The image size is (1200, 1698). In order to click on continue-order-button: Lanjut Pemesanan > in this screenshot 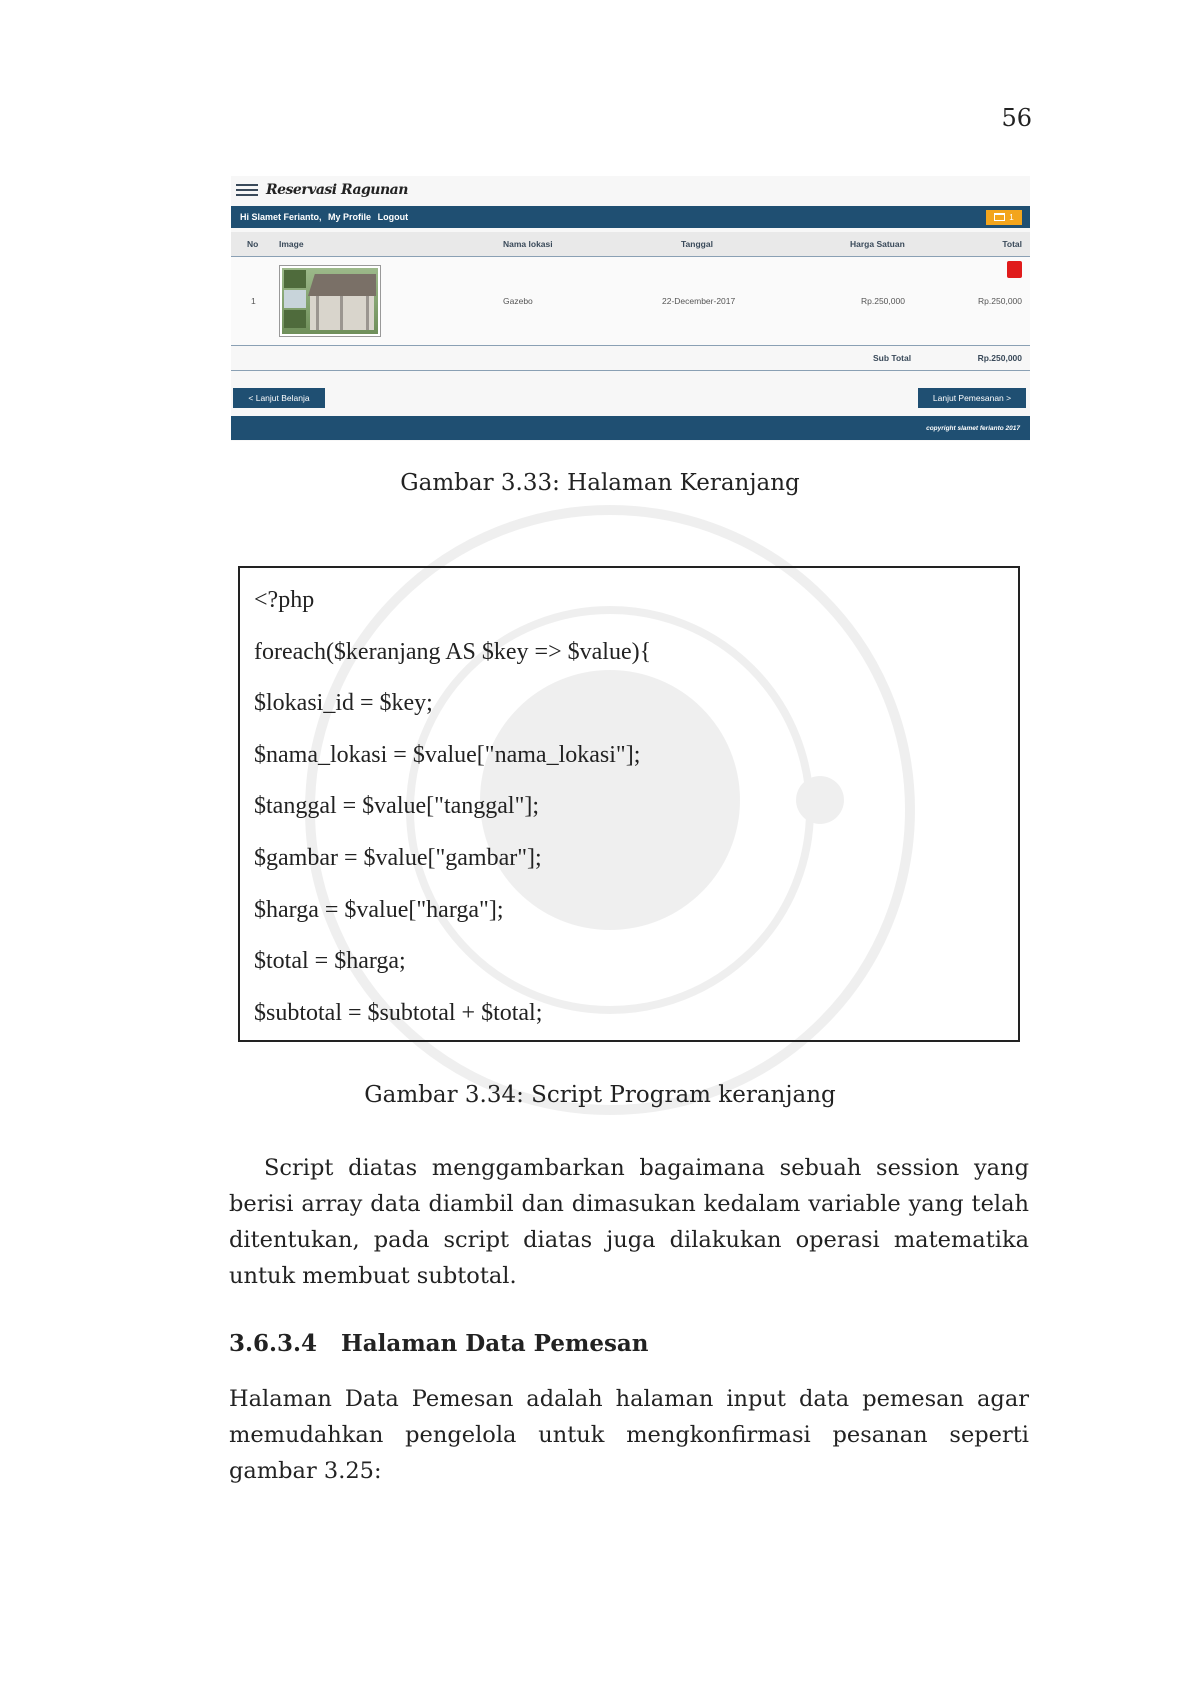, I will do `click(972, 398)`.